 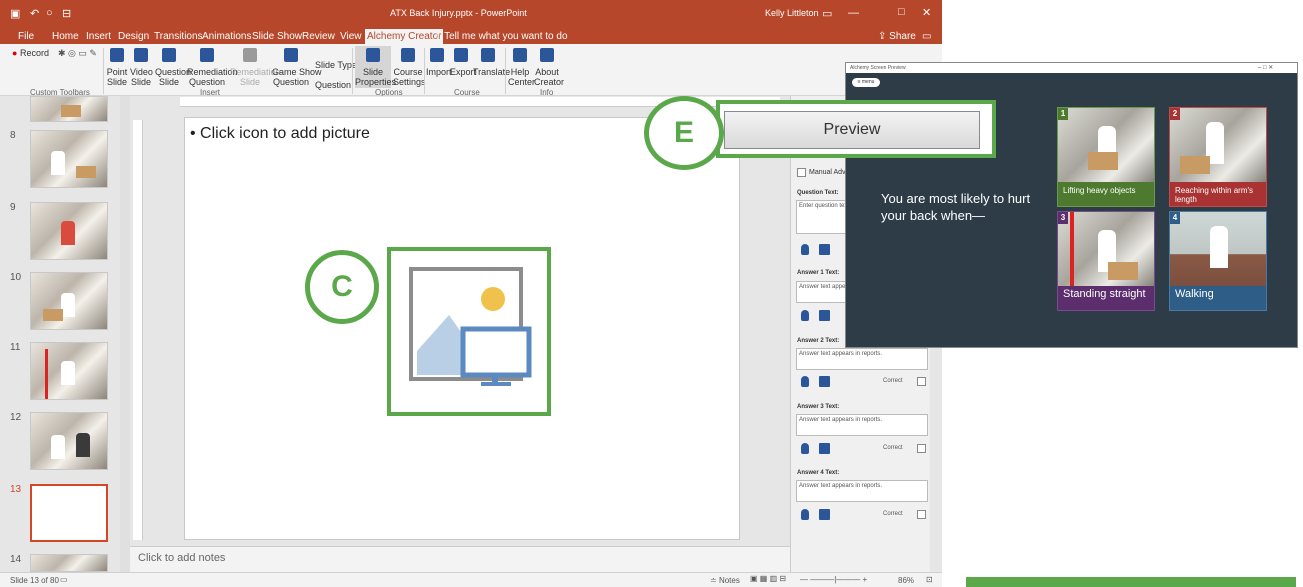 I want to click on notes-button: ≐ Notes, so click(x=725, y=580).